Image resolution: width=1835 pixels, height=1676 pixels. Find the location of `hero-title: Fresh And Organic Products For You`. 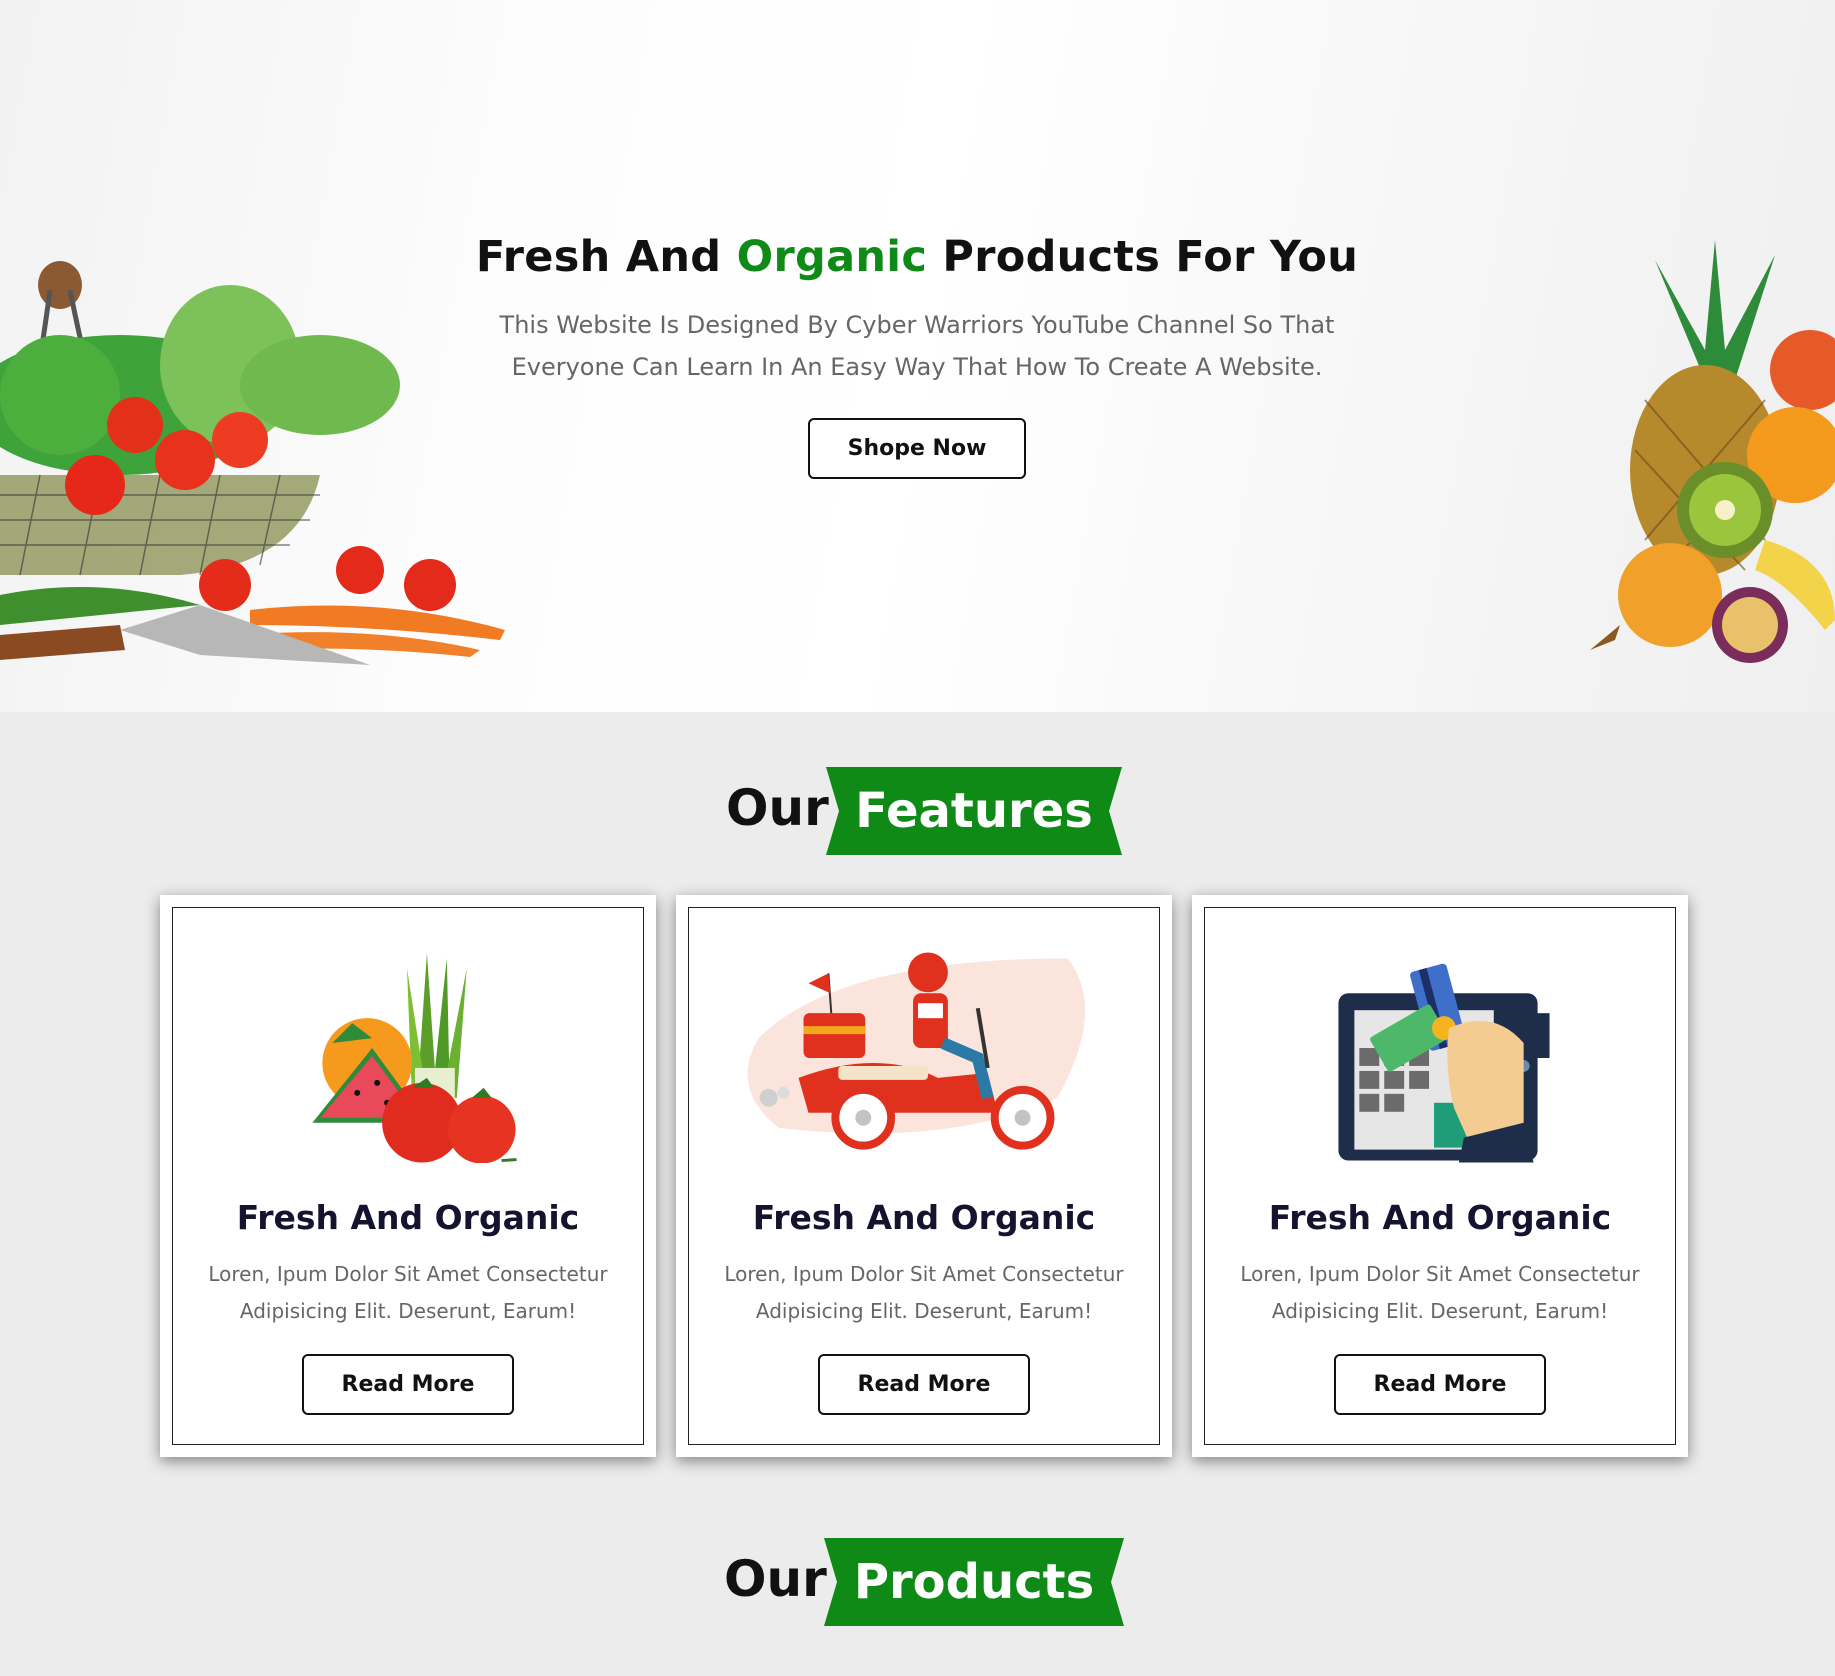

hero-title: Fresh And Organic Products For You is located at coordinates (917, 257).